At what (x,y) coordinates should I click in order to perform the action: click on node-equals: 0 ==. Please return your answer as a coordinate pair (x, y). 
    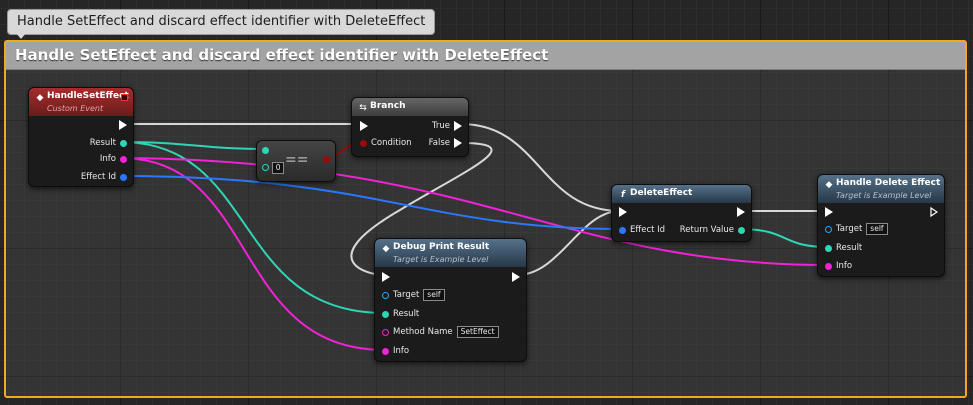
    Looking at the image, I should click on (296, 161).